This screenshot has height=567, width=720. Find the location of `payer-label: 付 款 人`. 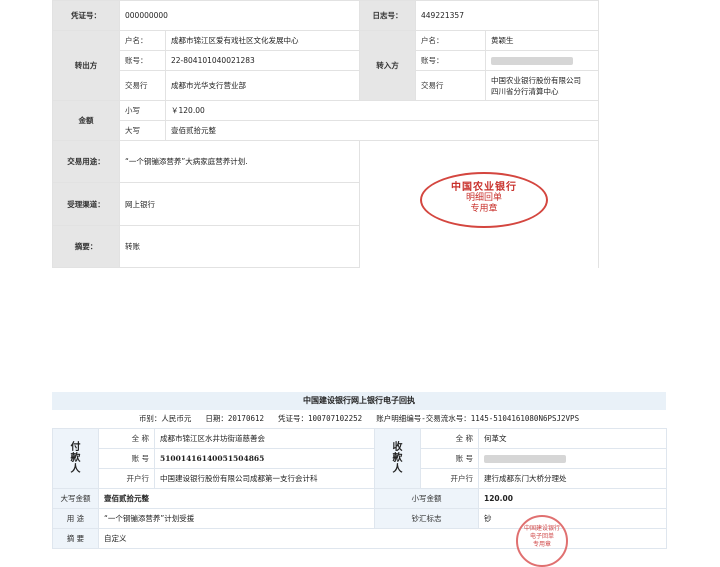

payer-label: 付 款 人 is located at coordinates (75, 458).